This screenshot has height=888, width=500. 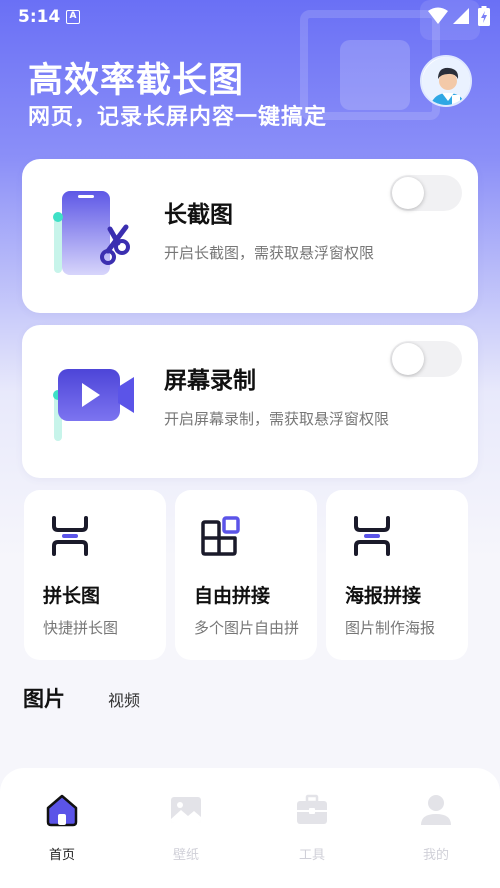 What do you see at coordinates (72, 596) in the screenshot?
I see `tool-title: 拼长图` at bounding box center [72, 596].